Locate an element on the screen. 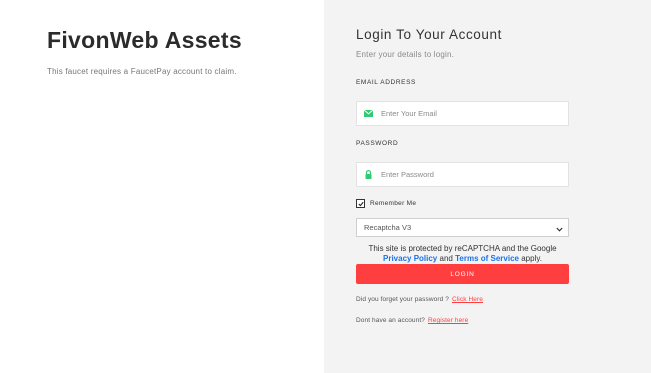  terms-of-service-link: Terms of Service is located at coordinates (487, 258).